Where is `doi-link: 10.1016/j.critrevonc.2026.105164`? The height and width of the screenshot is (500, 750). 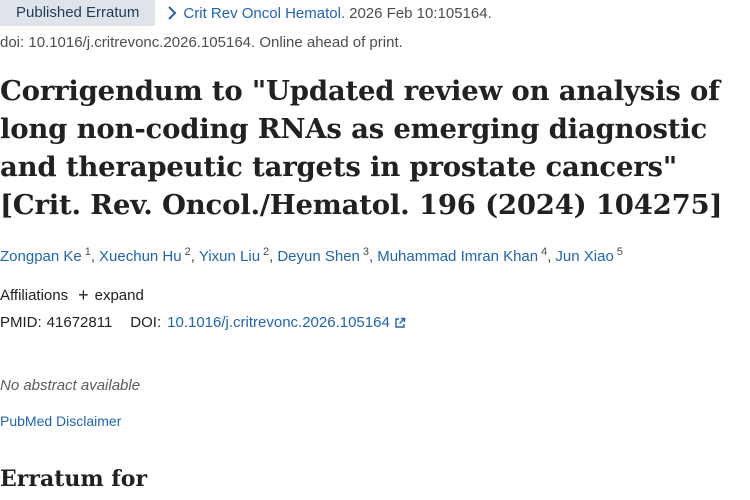 doi-link: 10.1016/j.critrevonc.2026.105164 is located at coordinates (278, 322).